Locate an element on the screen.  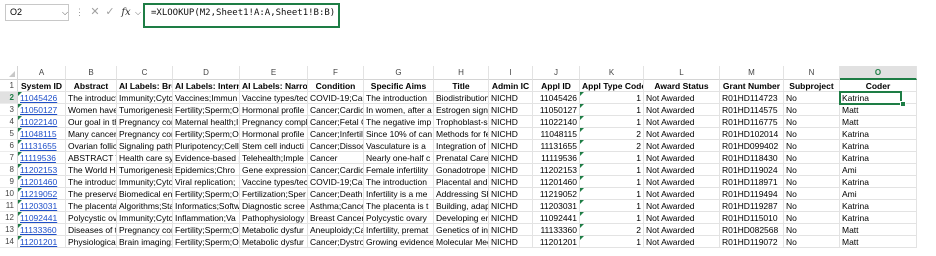
table-cell: Tumorigenesis;C is located at coordinates (145, 170).